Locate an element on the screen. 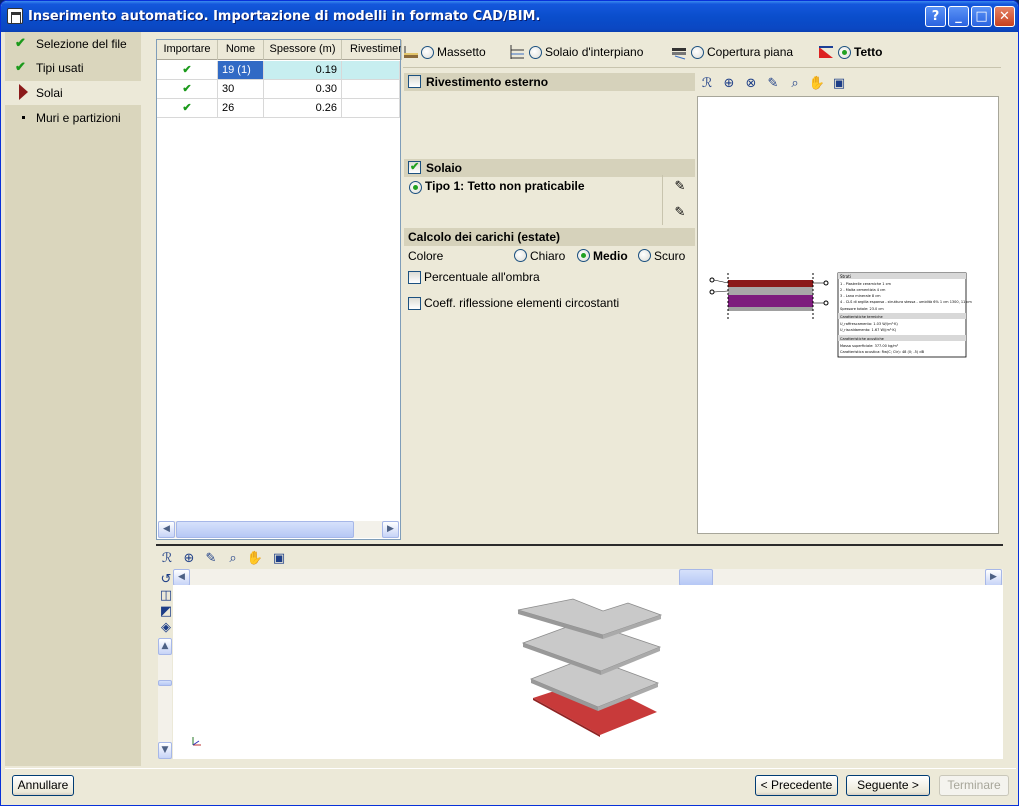 The width and height of the screenshot is (1019, 806). radio-solaio-interpiano is located at coordinates (535, 52).